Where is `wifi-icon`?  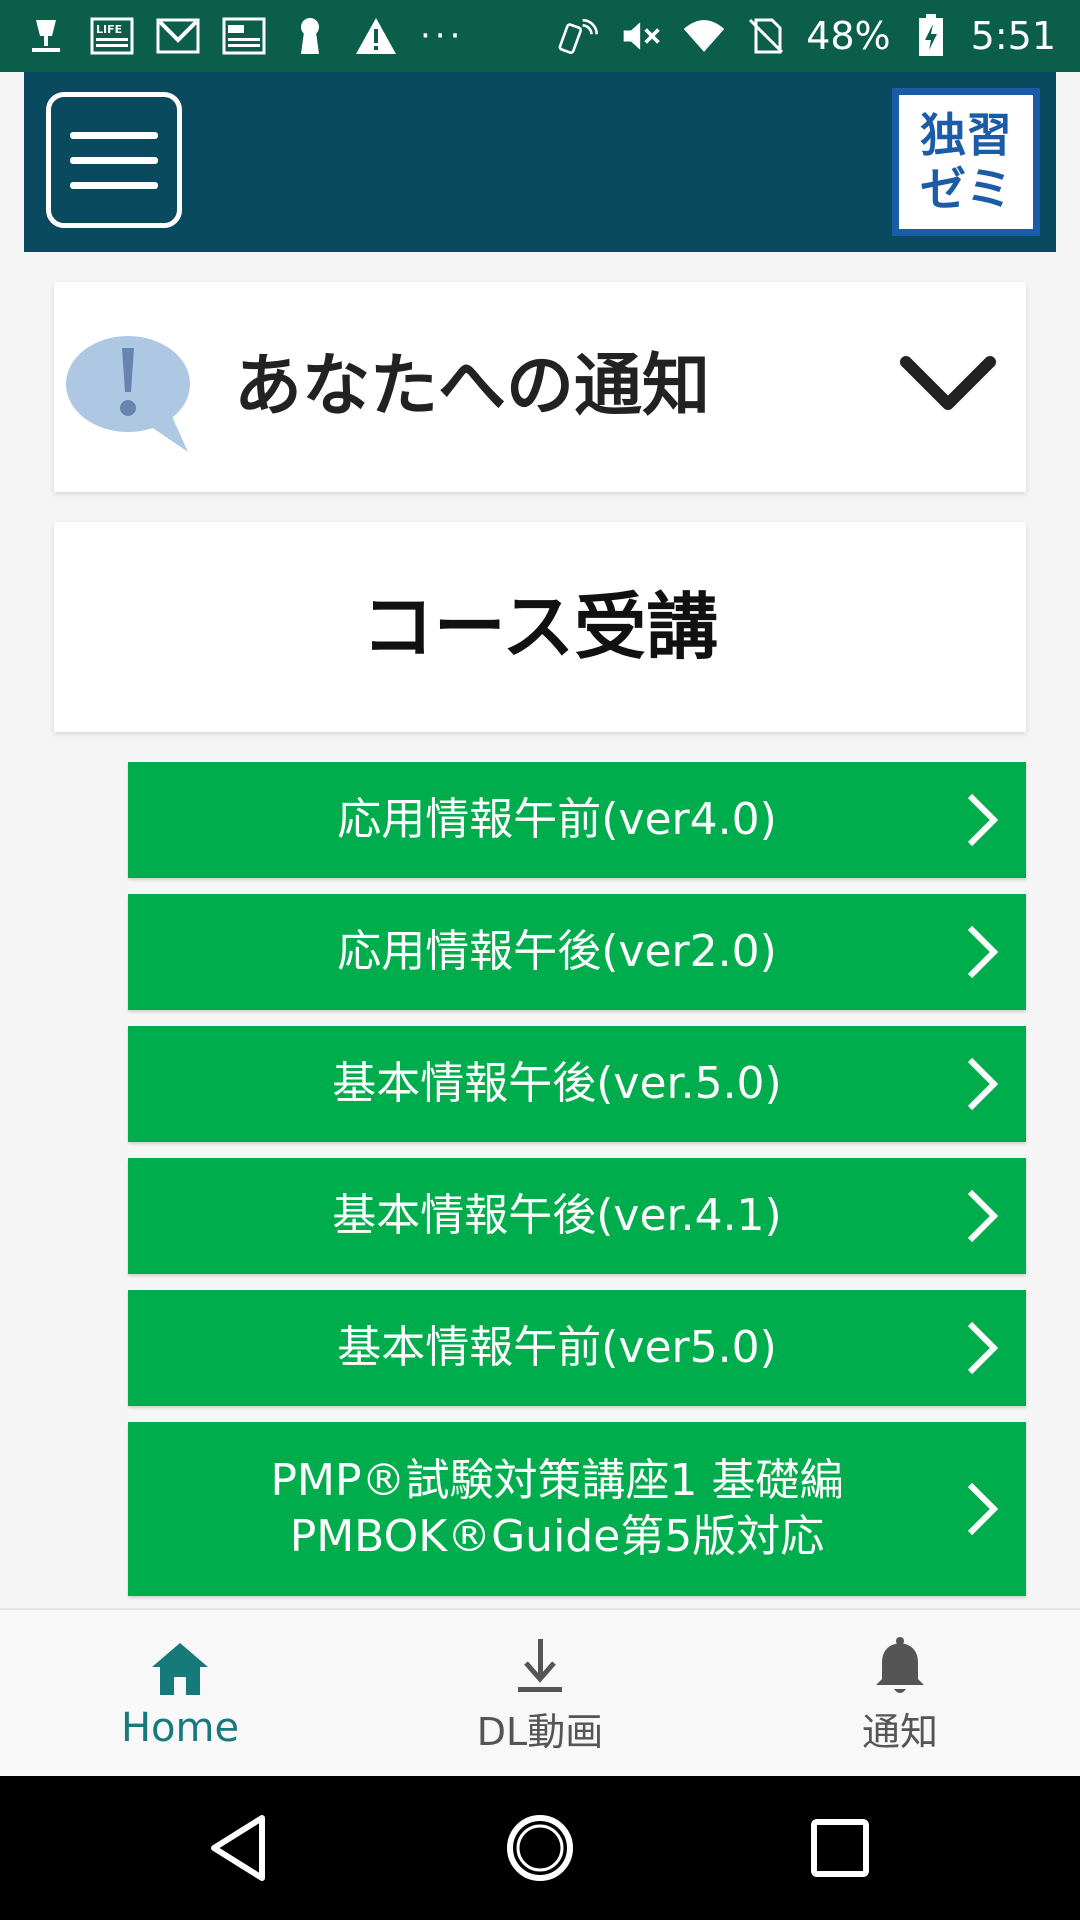
wifi-icon is located at coordinates (704, 36).